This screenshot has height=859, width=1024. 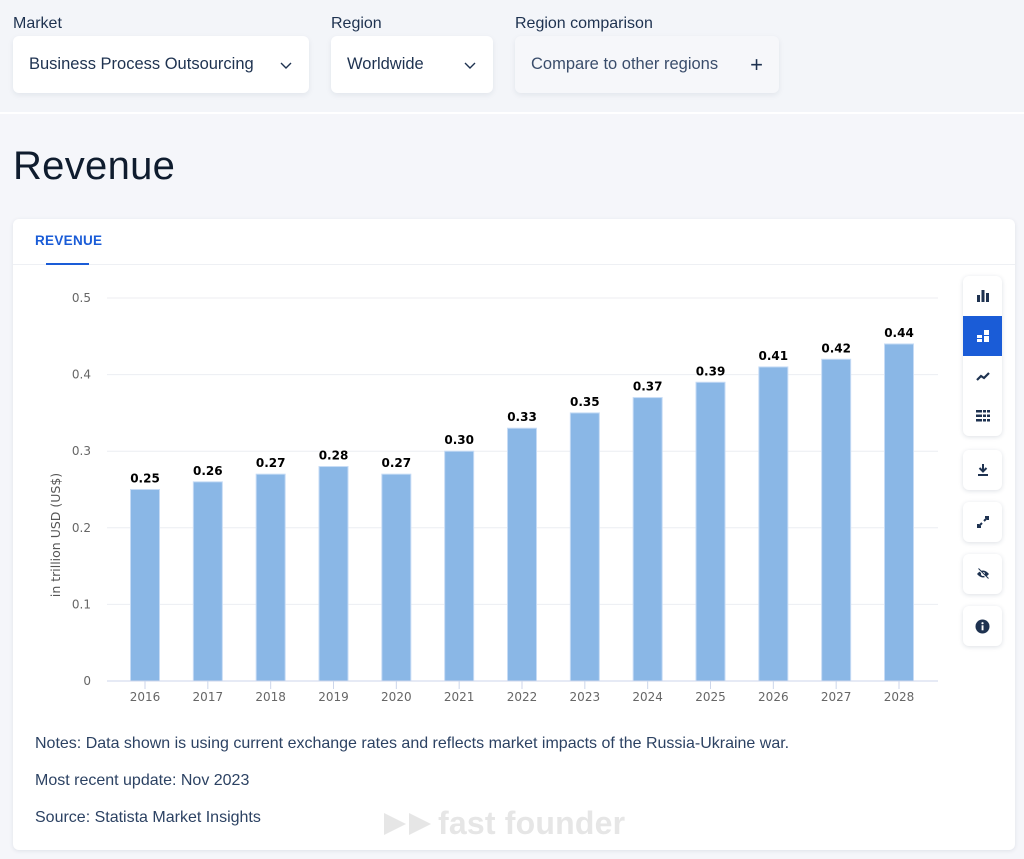 I want to click on trend-line-button, so click(x=982, y=376).